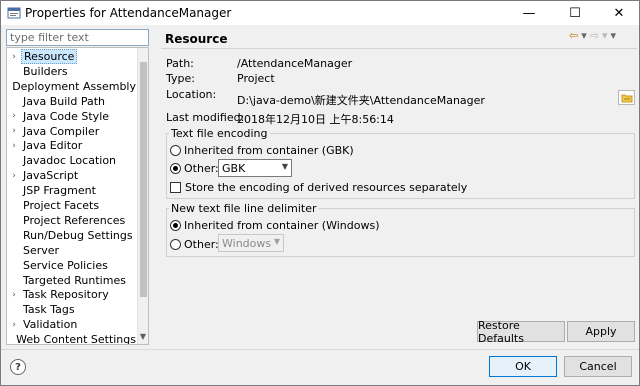 This screenshot has width=640, height=386. Describe the element at coordinates (320, 13) in the screenshot. I see `title-bar: Properties for AttendanceManager — ☐ ✕` at that location.